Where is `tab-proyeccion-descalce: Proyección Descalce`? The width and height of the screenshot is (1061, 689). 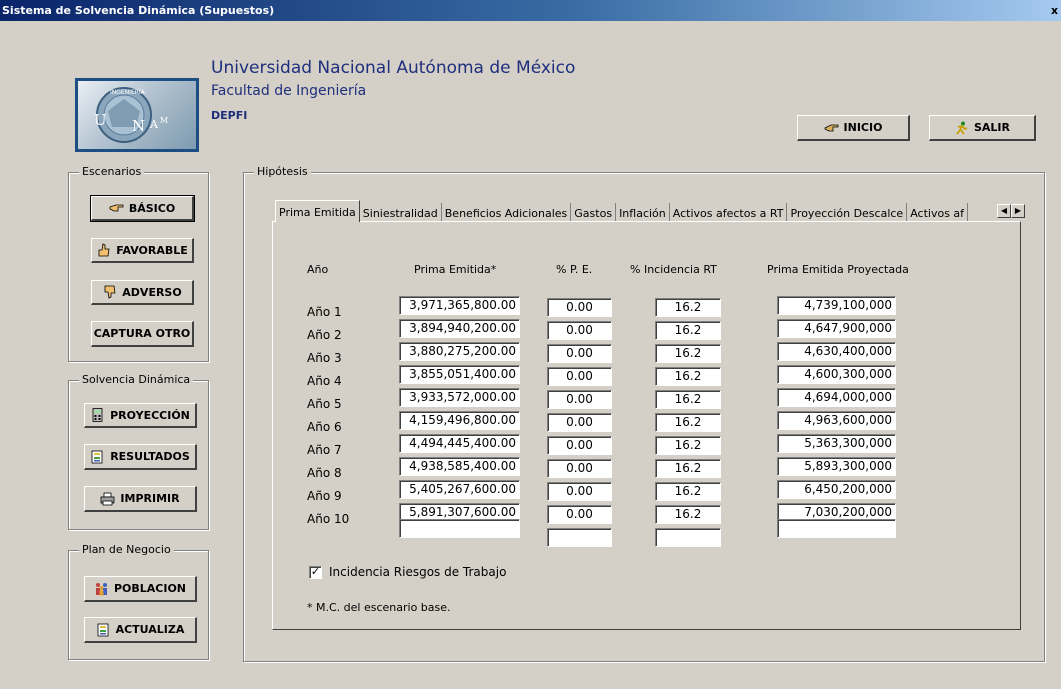
tab-proyeccion-descalce: Proyección Descalce is located at coordinates (847, 212).